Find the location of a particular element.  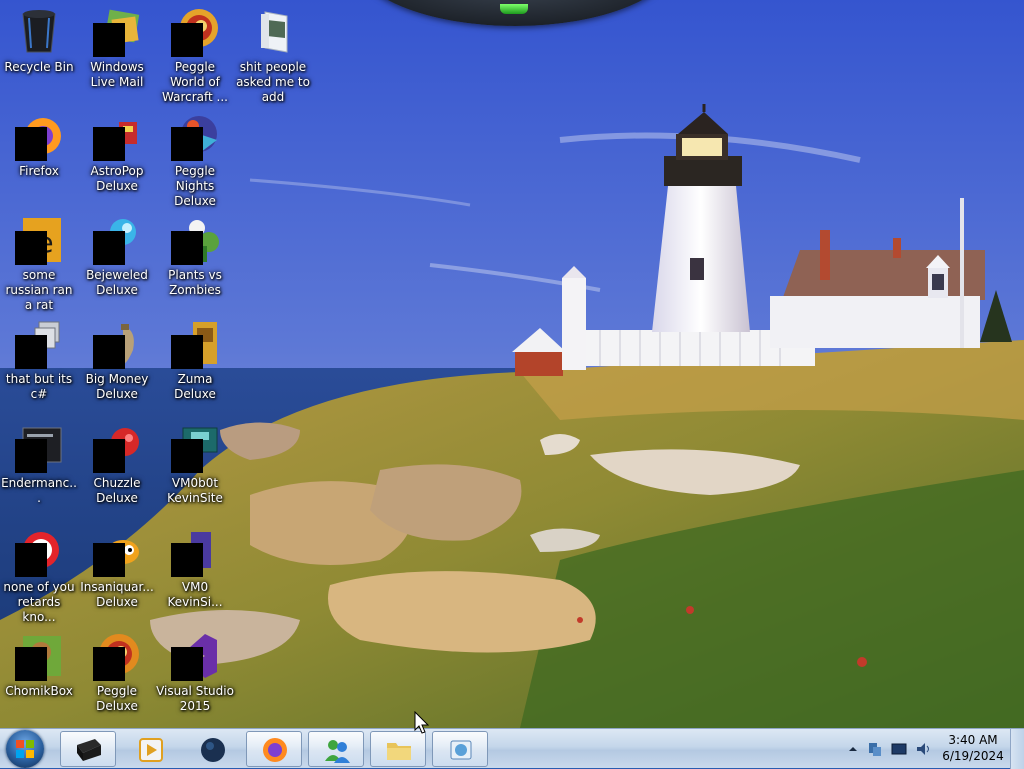

desktop-icon-bejeweled: Bejeweled Deluxe is located at coordinates (117, 260).